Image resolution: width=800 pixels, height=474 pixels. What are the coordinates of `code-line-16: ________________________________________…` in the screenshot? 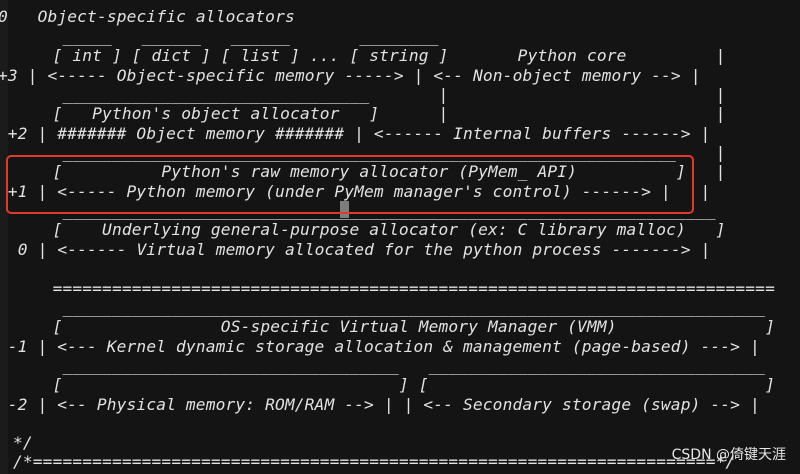 It's located at (389, 307).